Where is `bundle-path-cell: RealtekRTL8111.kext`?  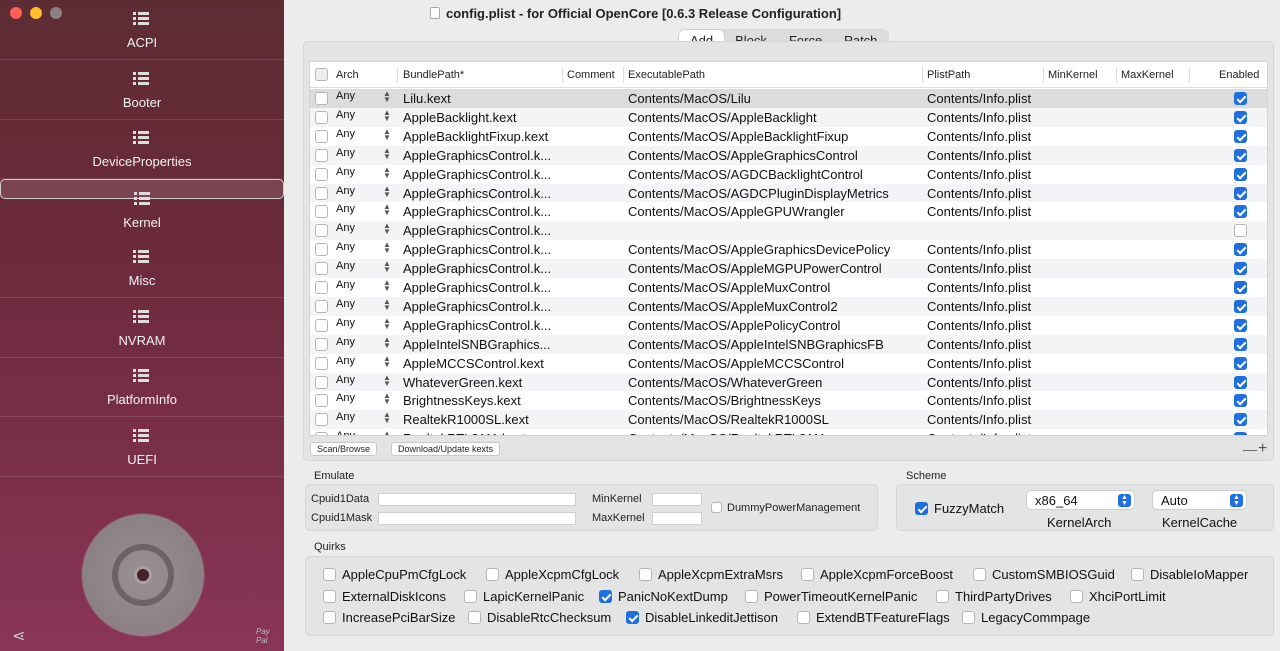
bundle-path-cell: RealtekRTL8111.kext is located at coordinates (464, 433).